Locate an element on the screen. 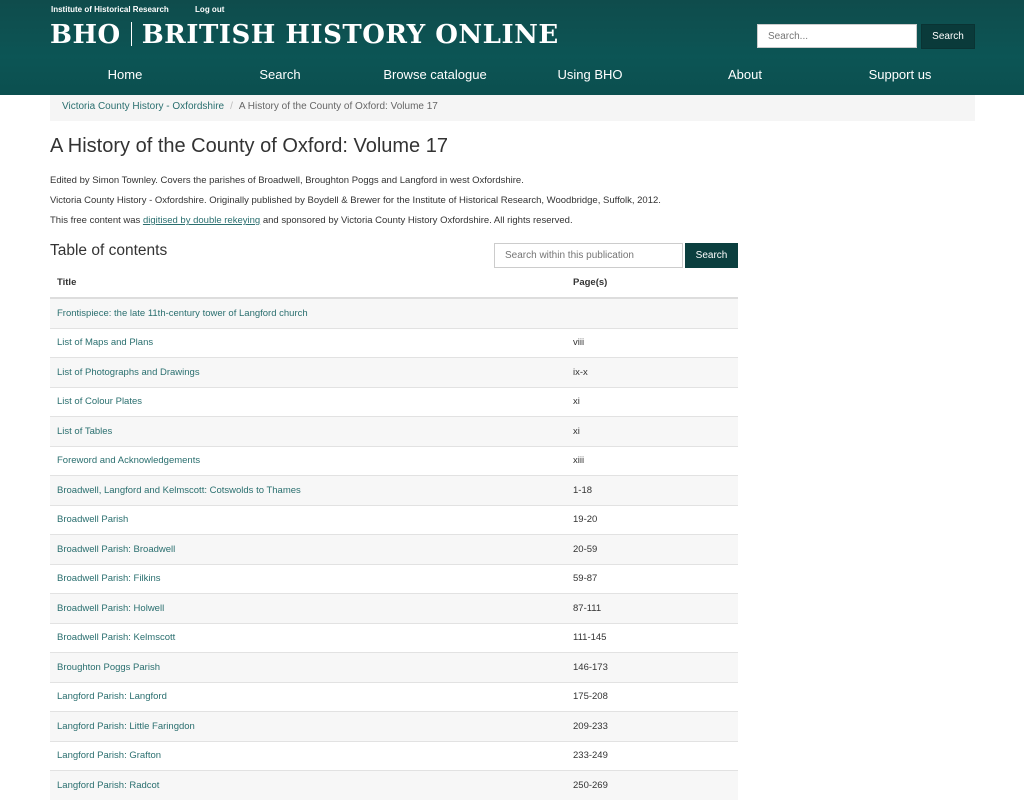  site-logo: BHO BRITISH HISTORY ONLINE is located at coordinates (304, 35).